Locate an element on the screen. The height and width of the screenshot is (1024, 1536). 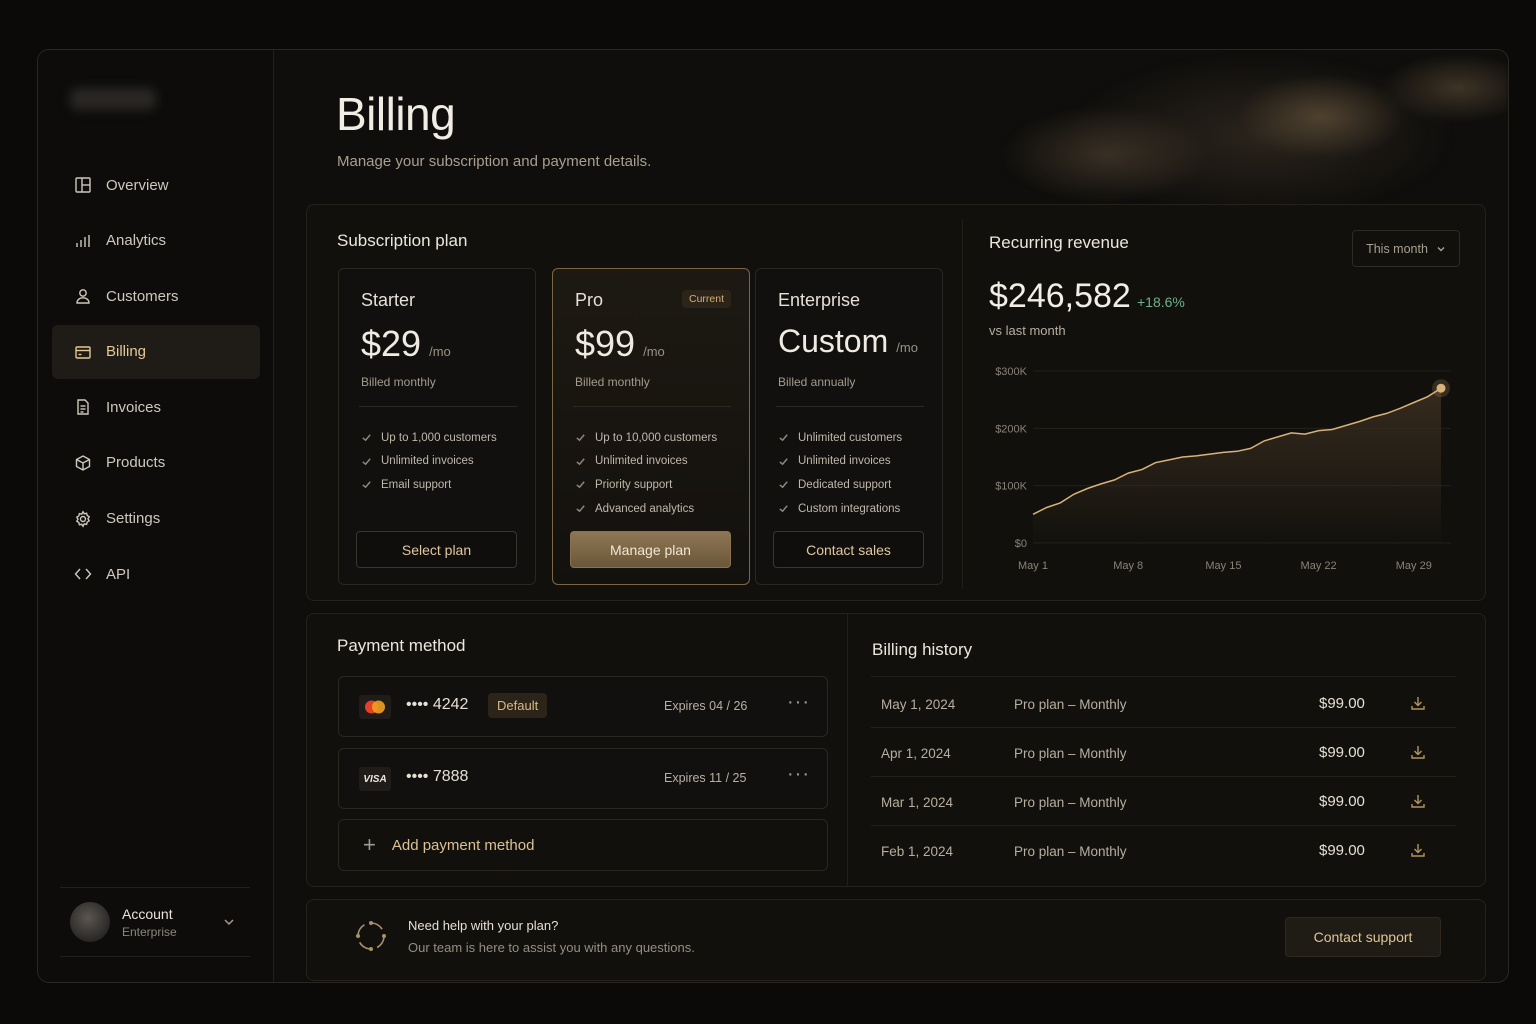
feature-item: Dedicated support is located at coordinates (840, 485).